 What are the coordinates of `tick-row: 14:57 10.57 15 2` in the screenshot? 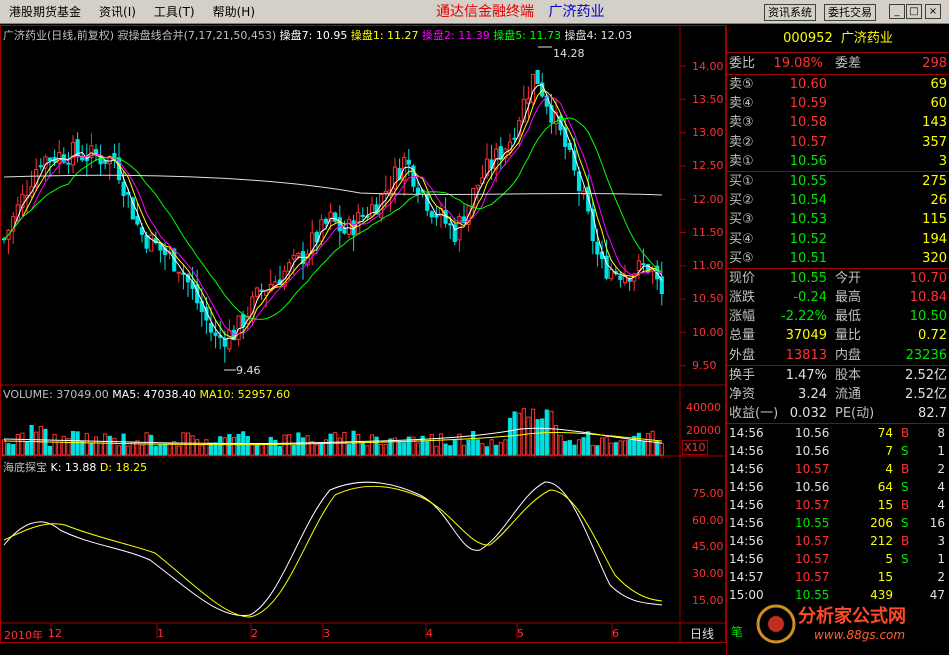 It's located at (838, 577).